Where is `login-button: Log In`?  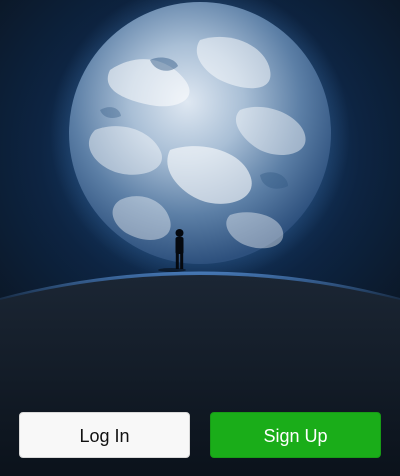 login-button: Log In is located at coordinates (104, 435).